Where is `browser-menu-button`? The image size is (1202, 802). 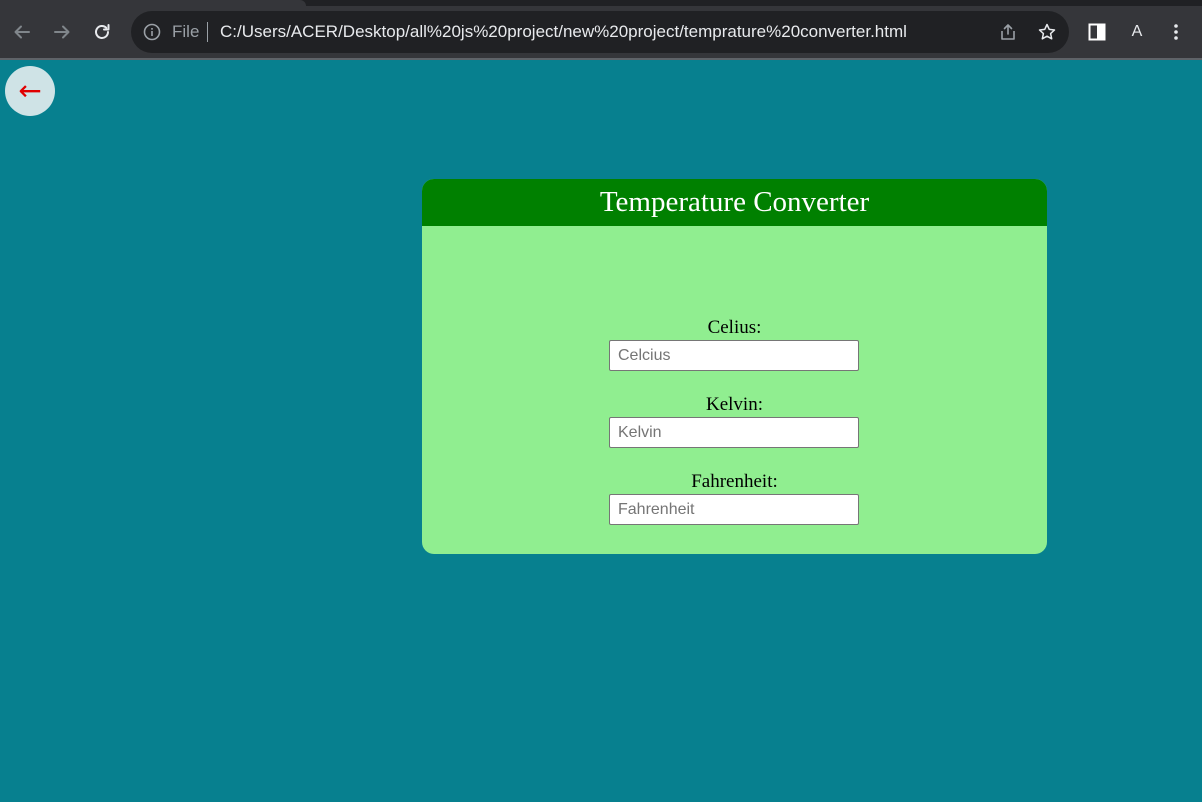
browser-menu-button is located at coordinates (1176, 32).